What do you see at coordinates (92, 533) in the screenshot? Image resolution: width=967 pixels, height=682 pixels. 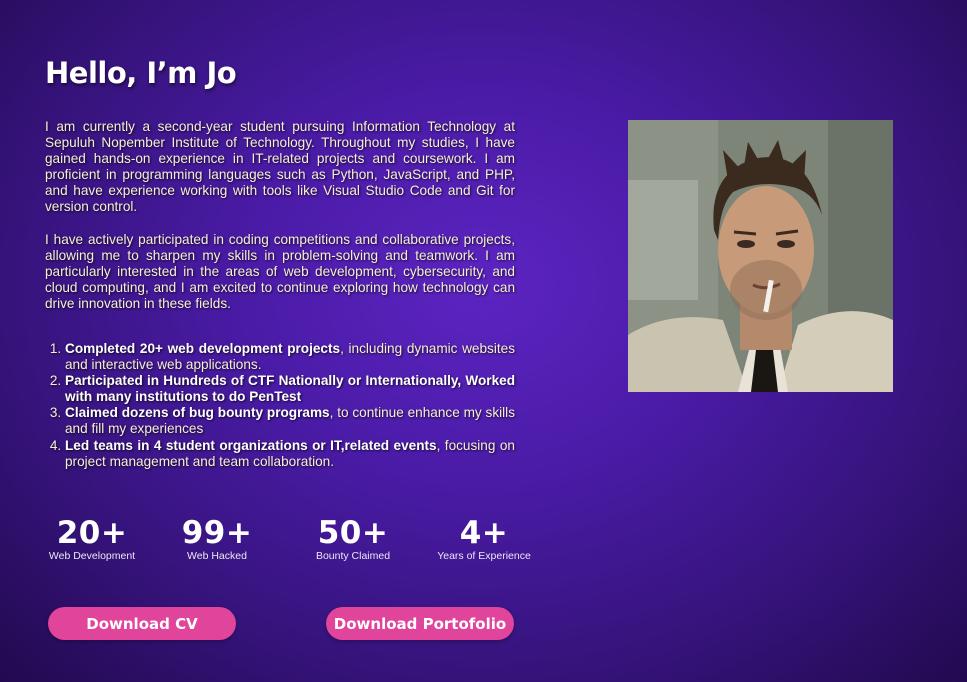 I see `stat-value: 20+` at bounding box center [92, 533].